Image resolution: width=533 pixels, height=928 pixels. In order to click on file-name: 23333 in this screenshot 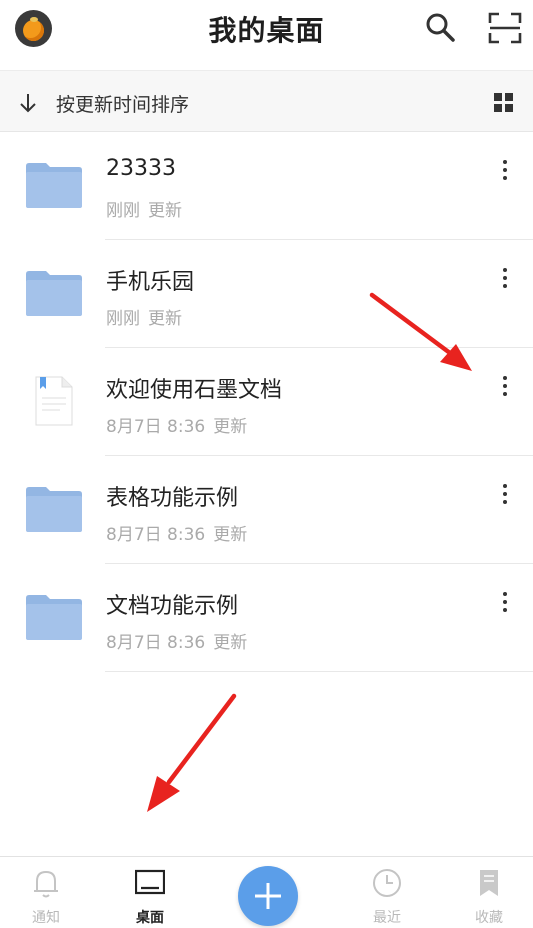, I will do `click(141, 168)`.